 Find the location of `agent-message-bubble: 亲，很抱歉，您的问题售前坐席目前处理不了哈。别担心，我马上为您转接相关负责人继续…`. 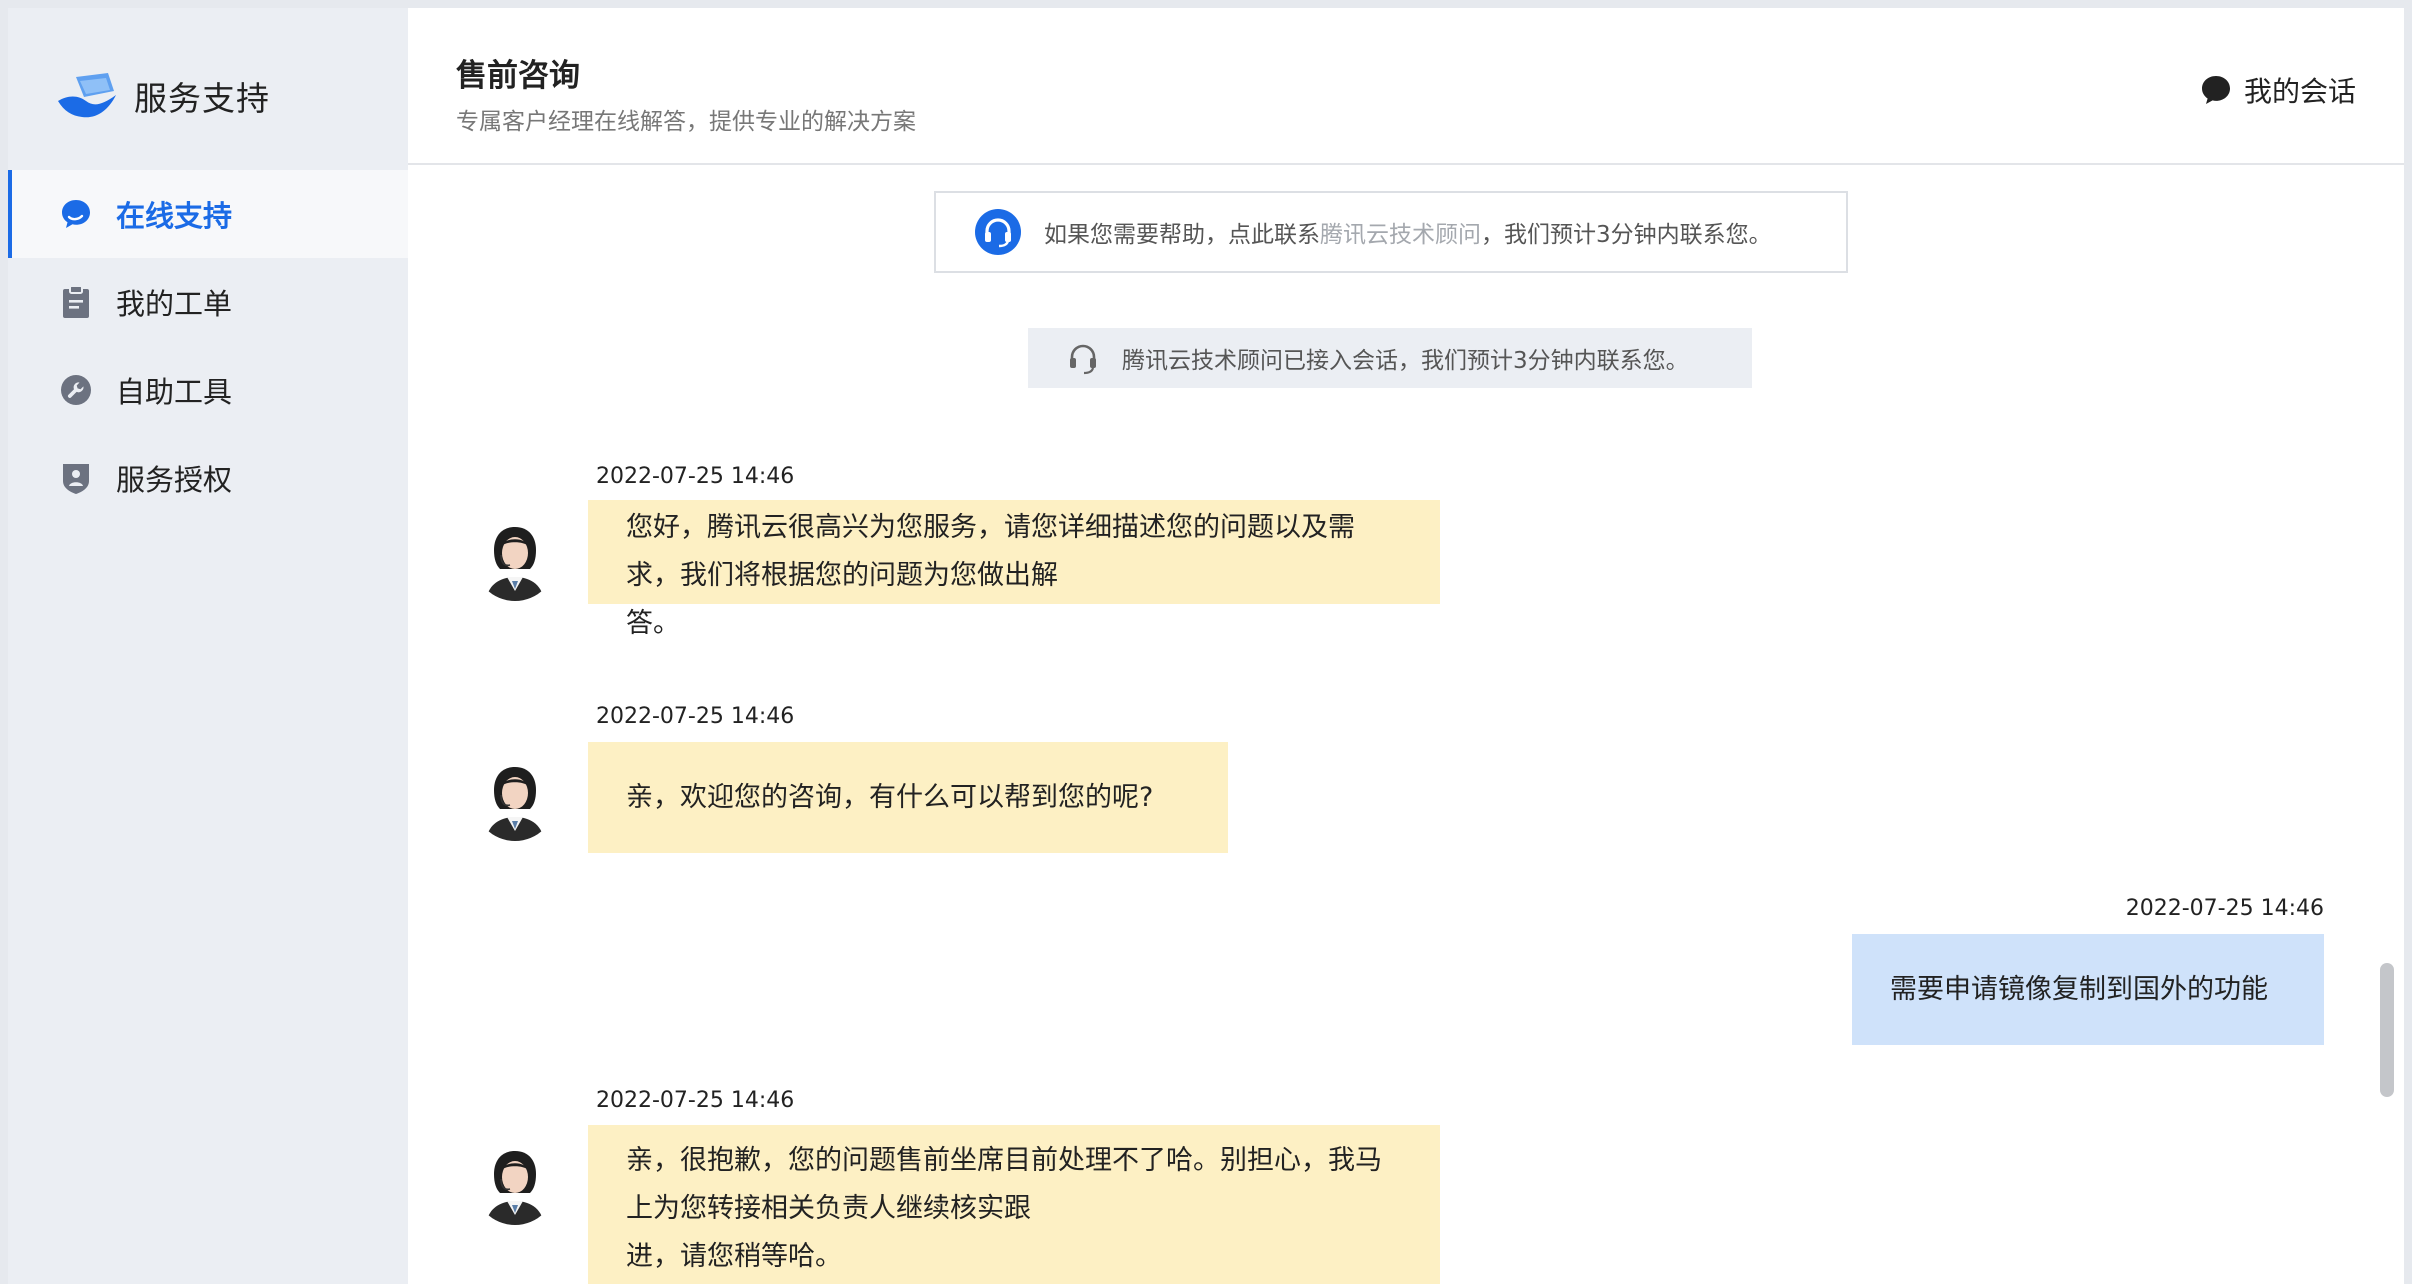

agent-message-bubble: 亲，很抱歉，您的问题售前坐席目前处理不了哈。别担心，我马上为您转接相关负责人继续… is located at coordinates (1014, 1204).